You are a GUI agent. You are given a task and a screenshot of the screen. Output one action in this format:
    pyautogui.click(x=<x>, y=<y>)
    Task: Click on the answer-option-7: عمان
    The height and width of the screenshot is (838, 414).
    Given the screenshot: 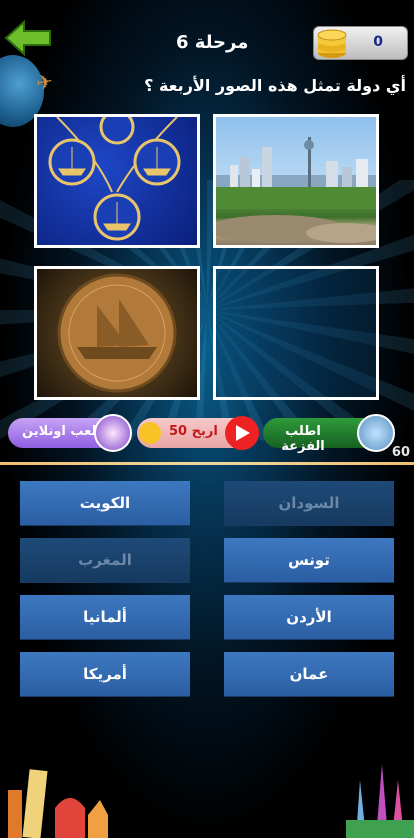 What is the action you would take?
    pyautogui.click(x=309, y=674)
    